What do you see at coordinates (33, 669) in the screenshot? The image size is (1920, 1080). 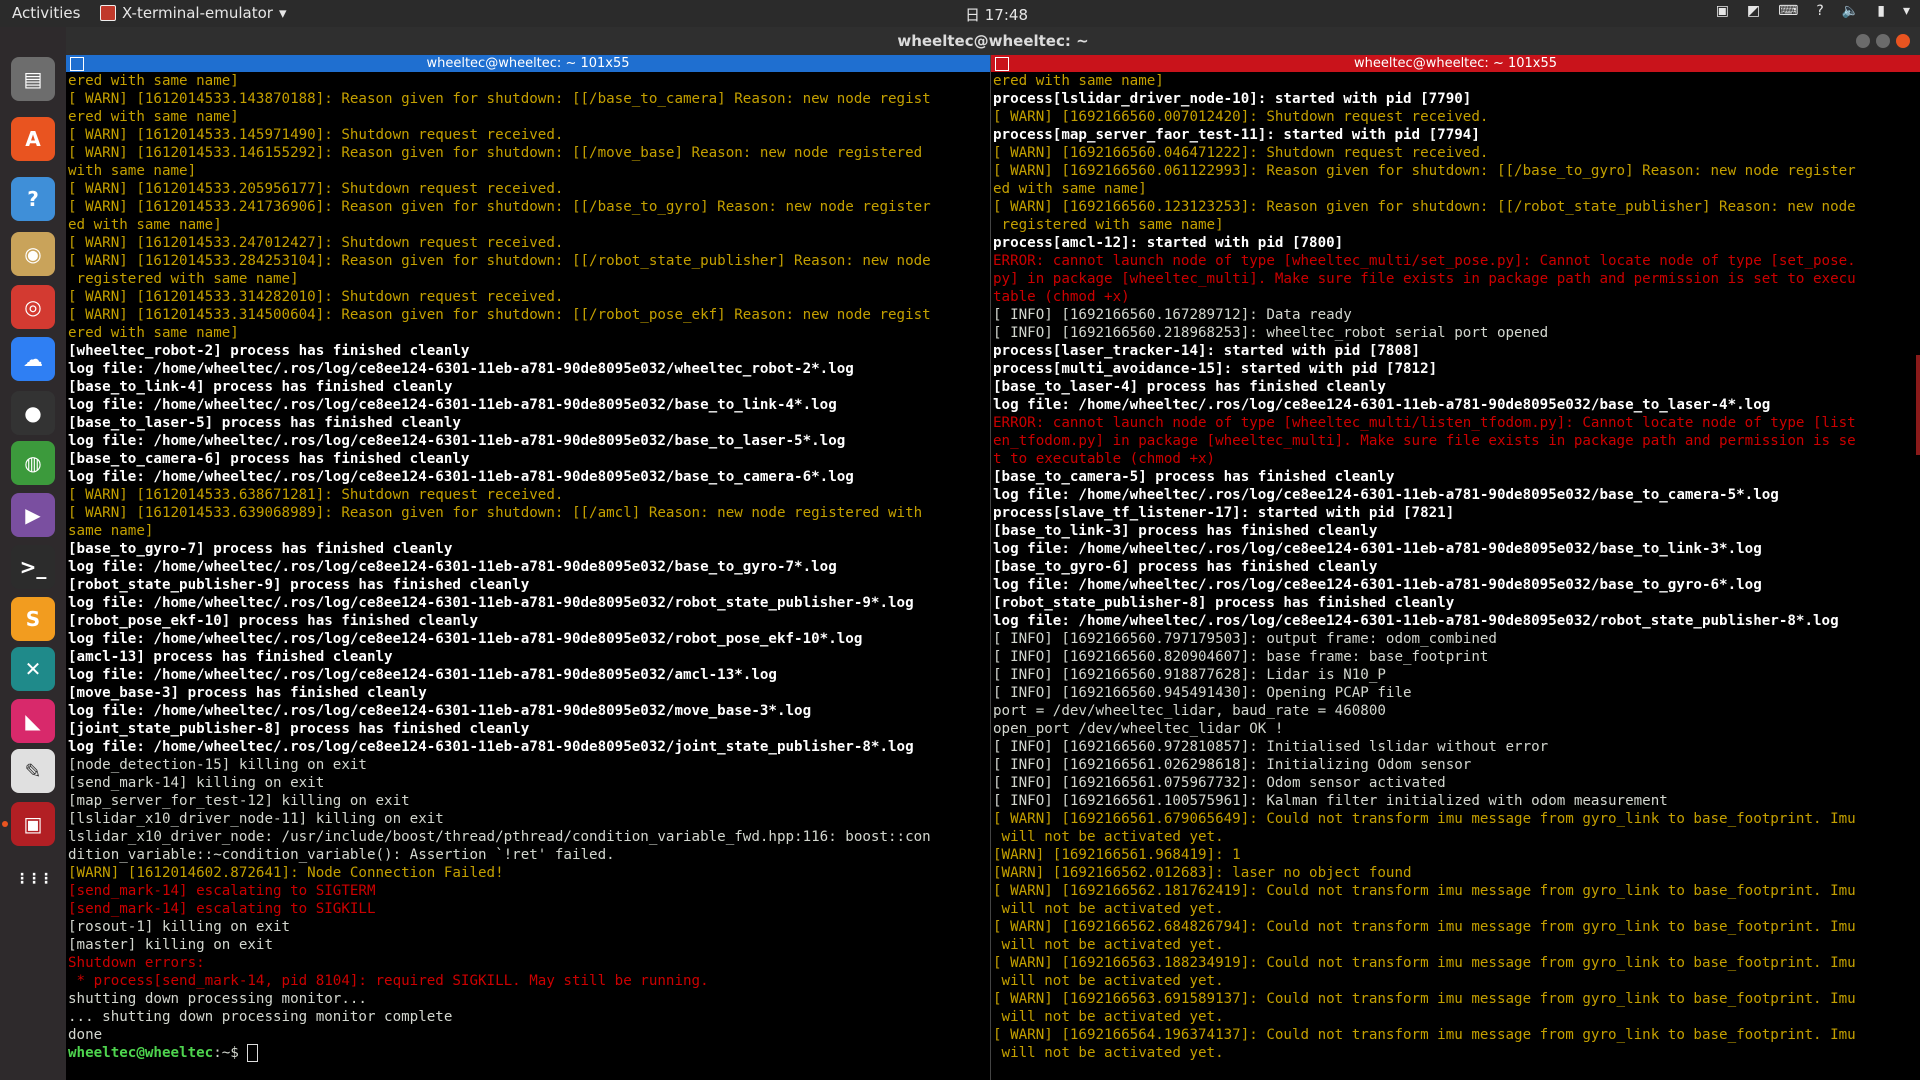 I see `vnc-viewer-icon: ✕` at bounding box center [33, 669].